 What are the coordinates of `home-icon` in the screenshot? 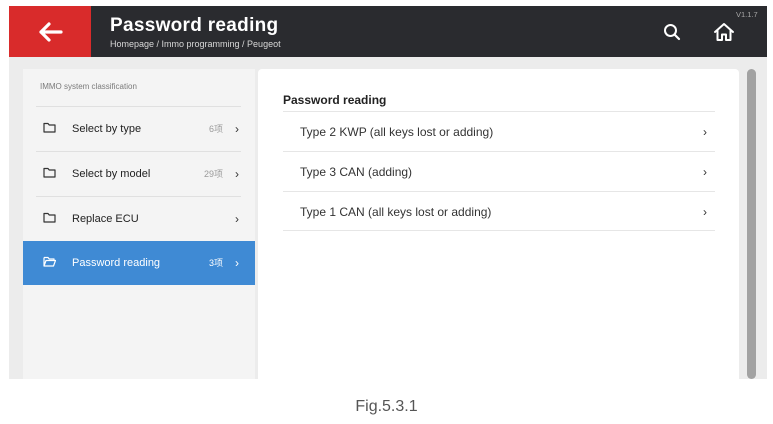 It's located at (724, 32).